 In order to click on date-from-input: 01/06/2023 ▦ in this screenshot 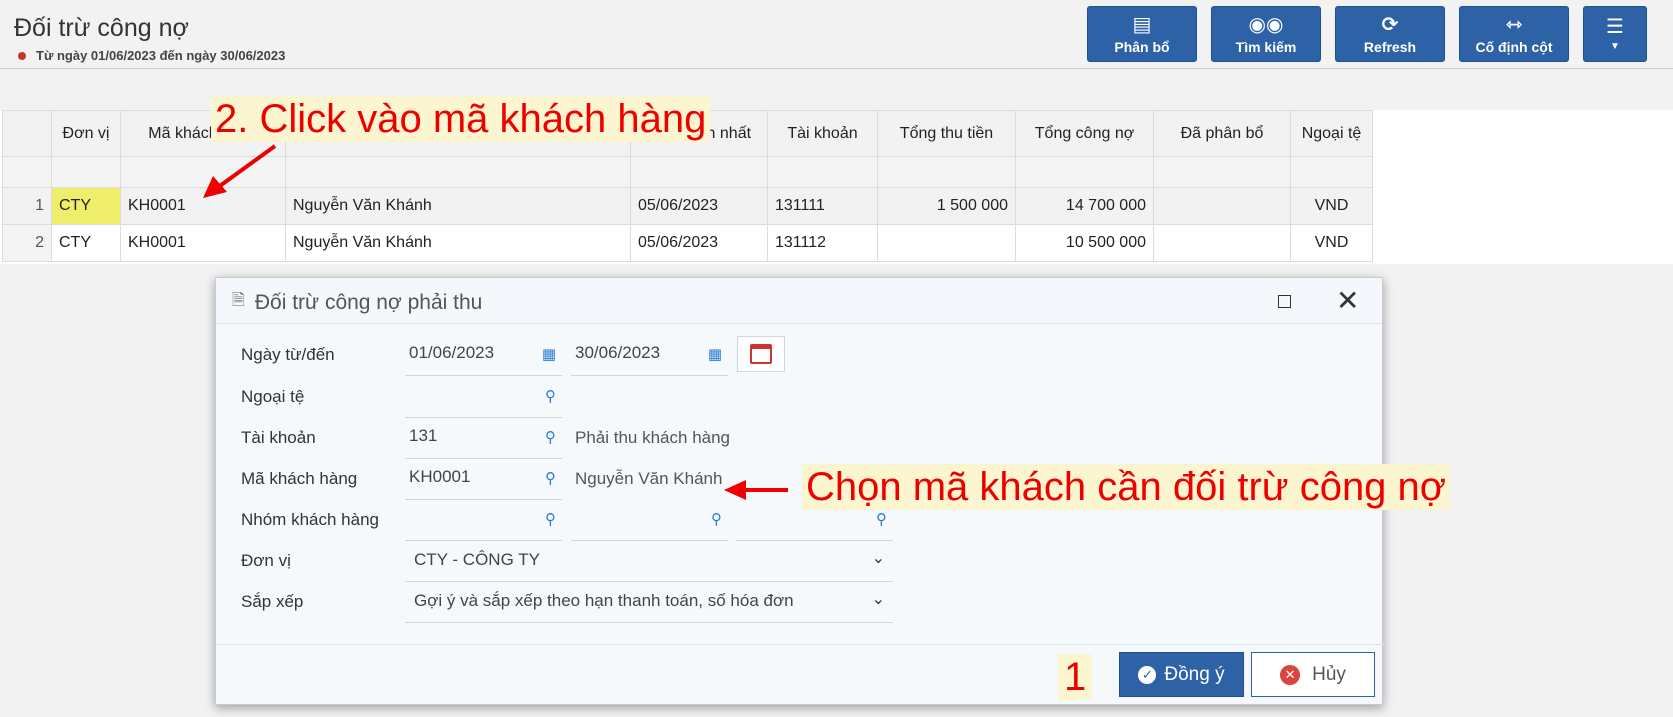, I will do `click(483, 356)`.